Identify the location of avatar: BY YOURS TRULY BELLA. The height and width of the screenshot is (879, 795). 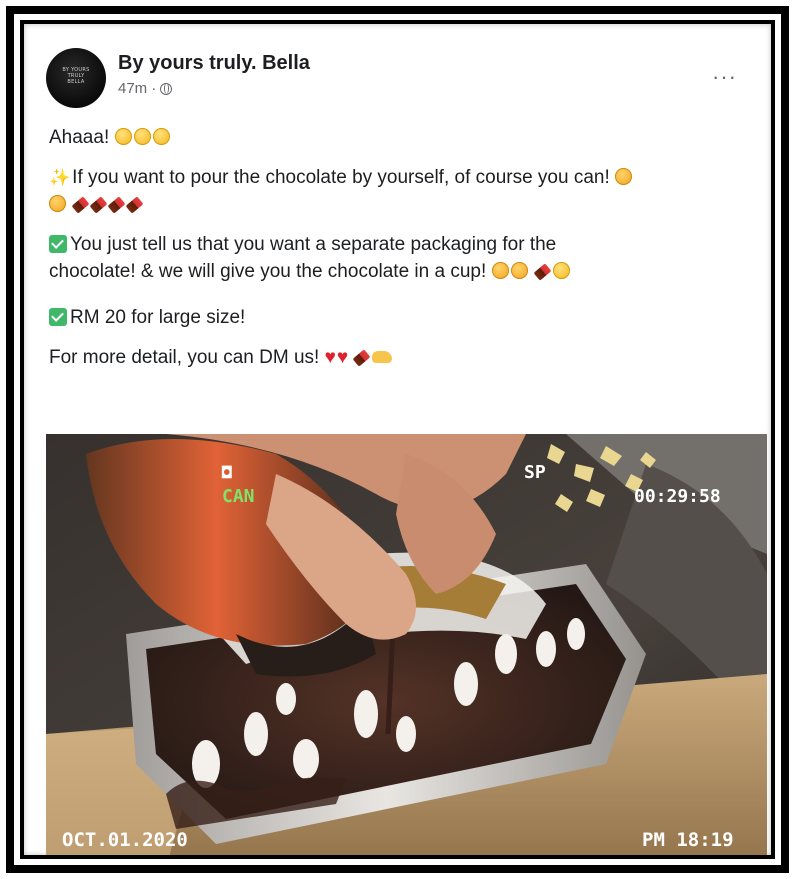
(76, 78).